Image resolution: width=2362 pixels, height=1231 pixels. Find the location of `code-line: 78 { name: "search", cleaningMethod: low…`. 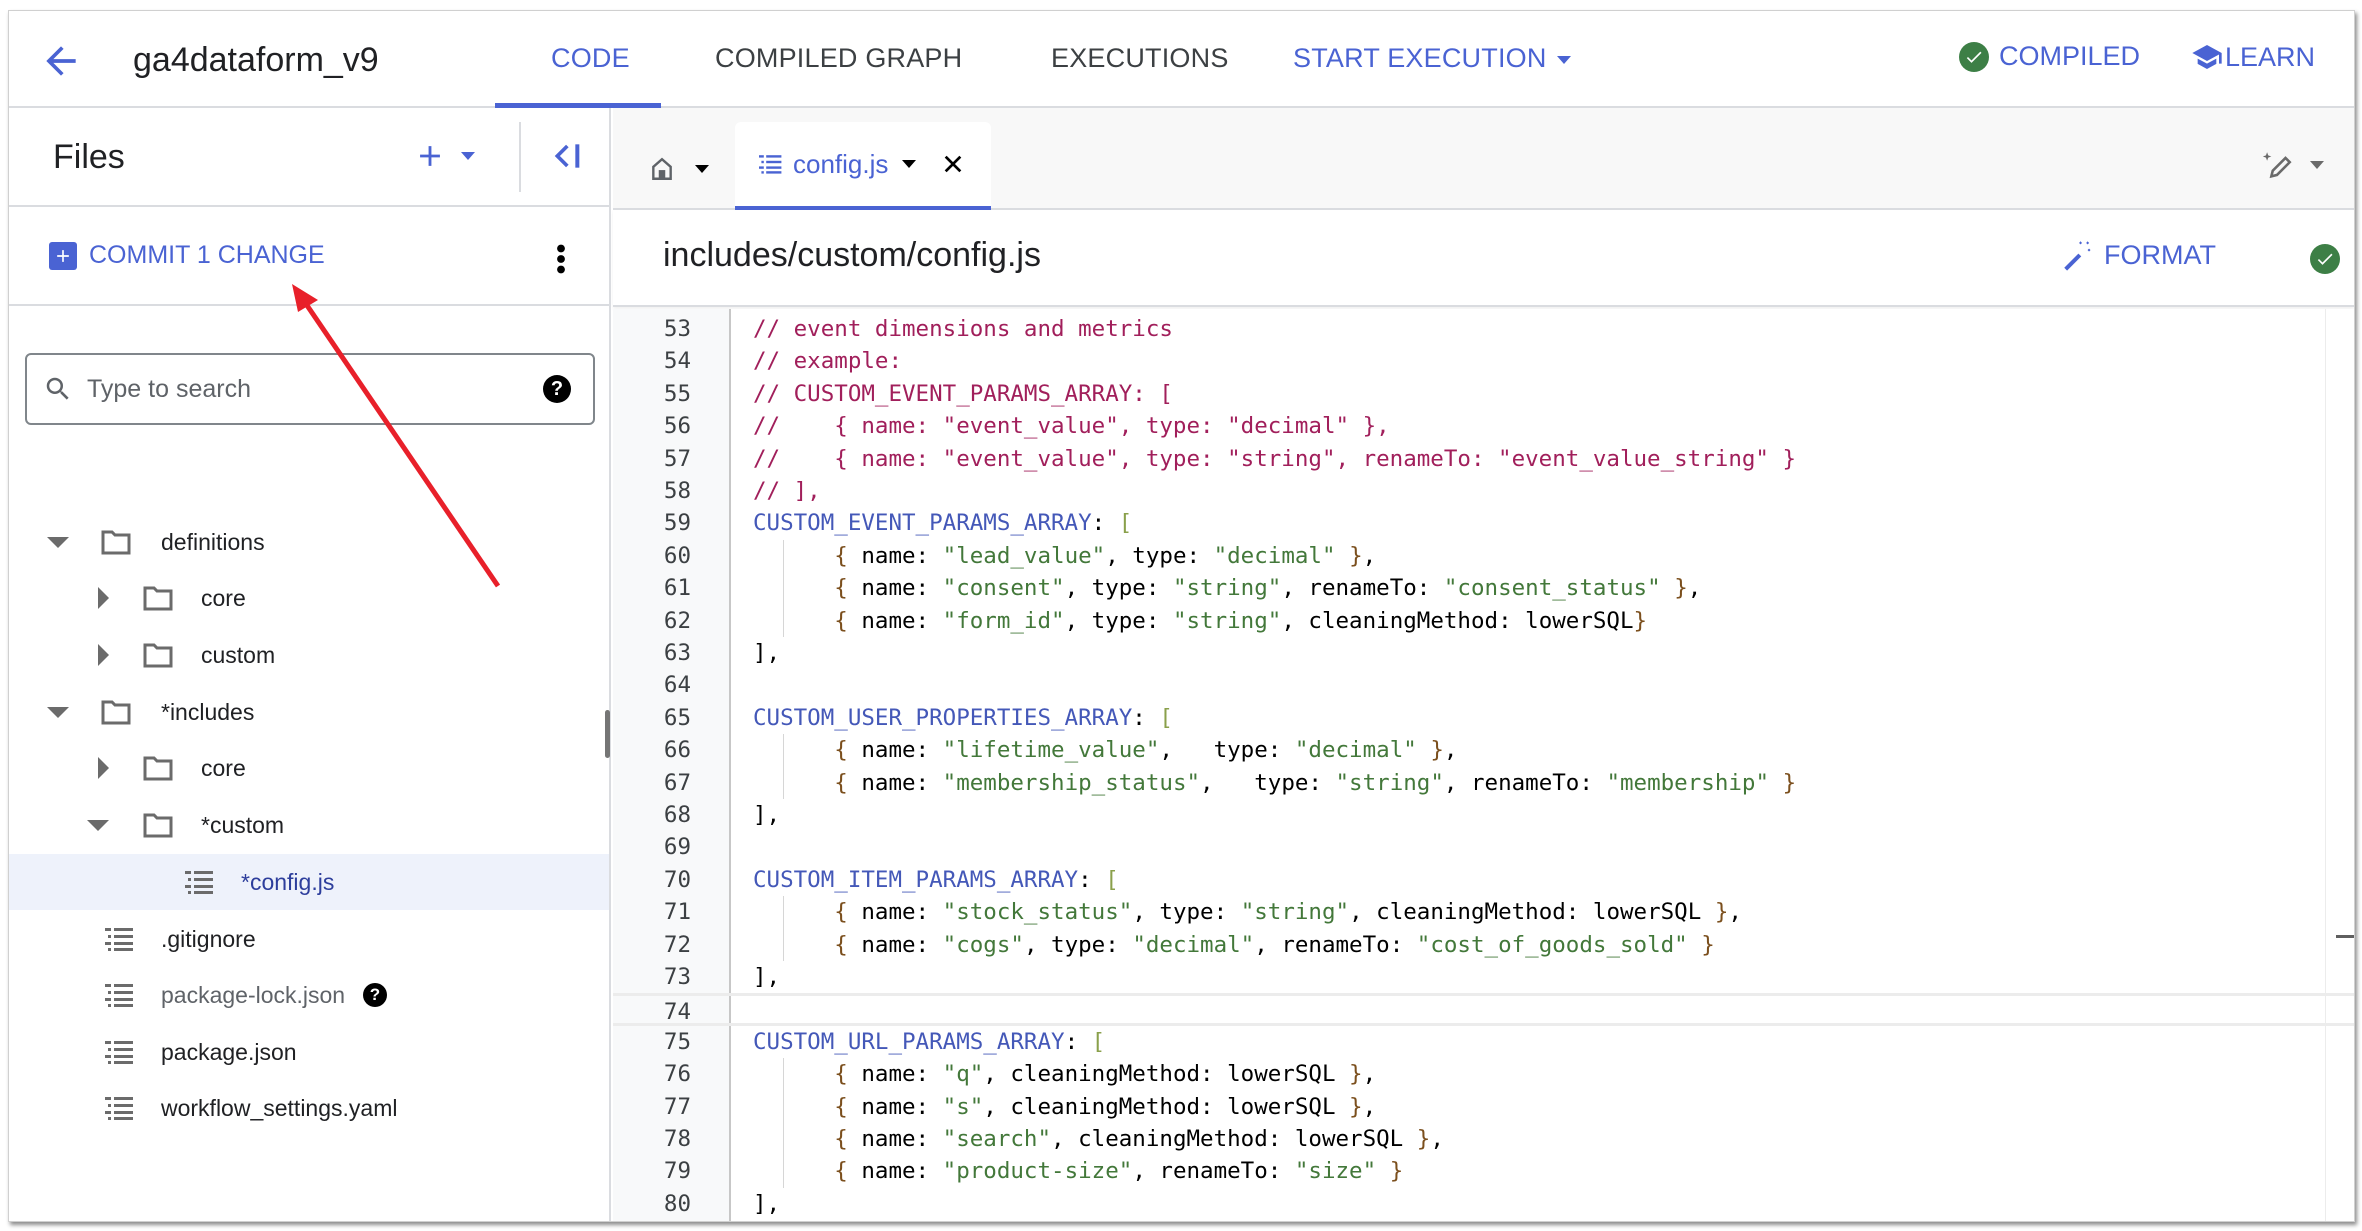

code-line: 78 { name: "search", cleaningMethod: low… is located at coordinates (1483, 1139).